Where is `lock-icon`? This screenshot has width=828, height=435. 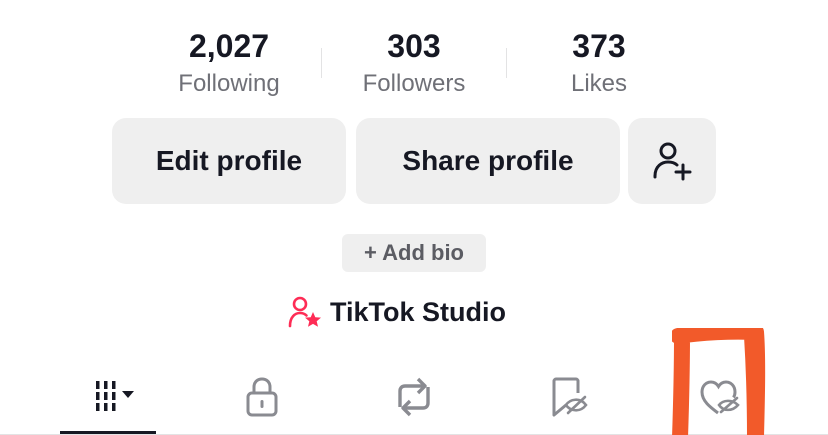 lock-icon is located at coordinates (262, 397).